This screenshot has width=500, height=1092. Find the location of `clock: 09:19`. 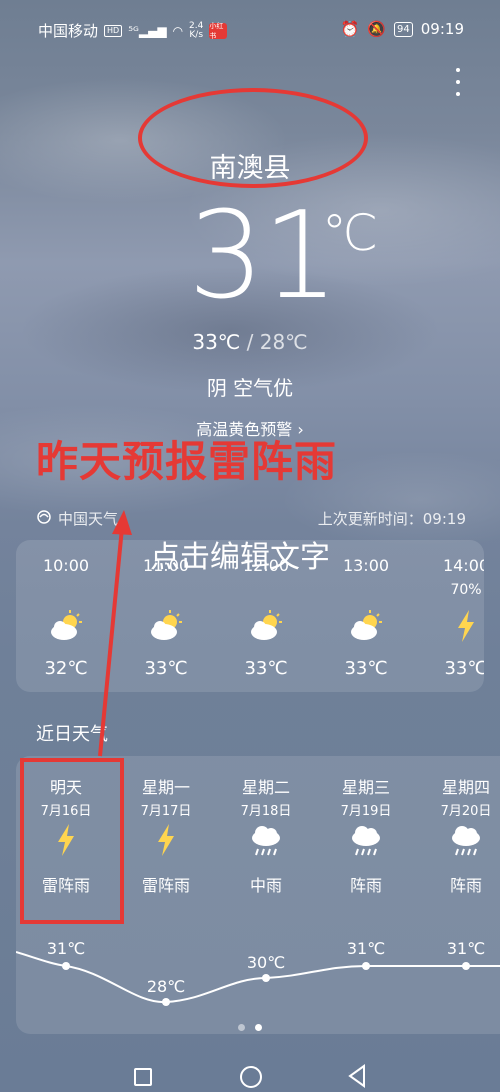

clock: 09:19 is located at coordinates (442, 29).